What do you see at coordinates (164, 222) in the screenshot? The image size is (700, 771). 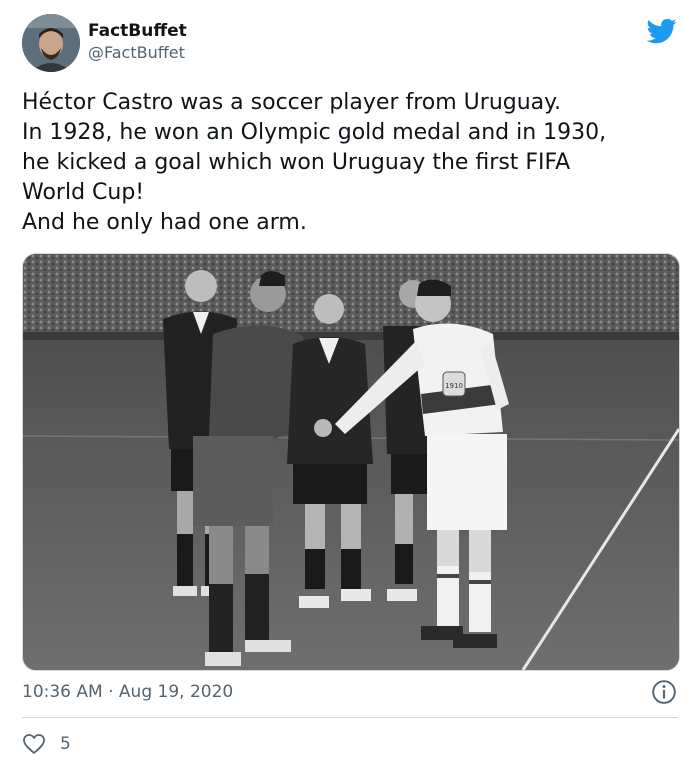 I see `tweet-text-line: And he only had one arm.` at bounding box center [164, 222].